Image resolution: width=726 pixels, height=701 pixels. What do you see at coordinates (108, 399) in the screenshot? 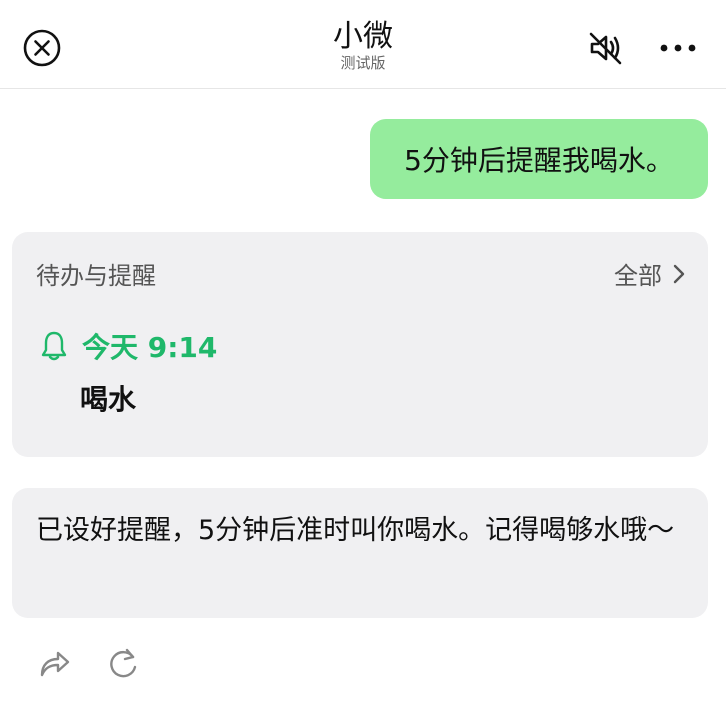
I see `reminder-title: 喝水` at bounding box center [108, 399].